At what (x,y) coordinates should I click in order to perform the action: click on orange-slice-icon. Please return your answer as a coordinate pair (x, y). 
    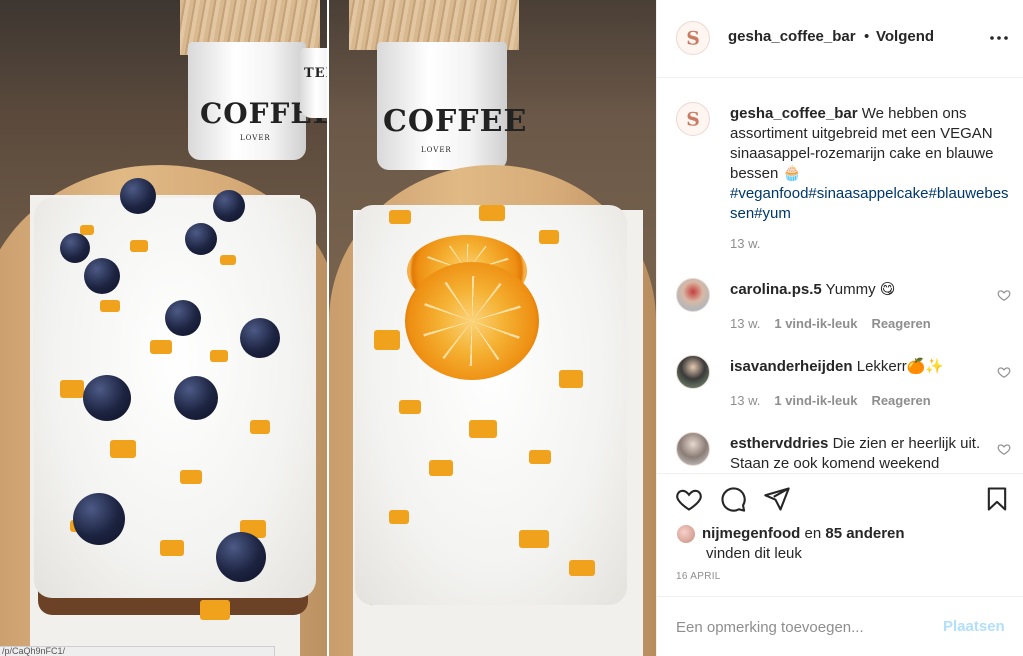
    Looking at the image, I should click on (472, 321).